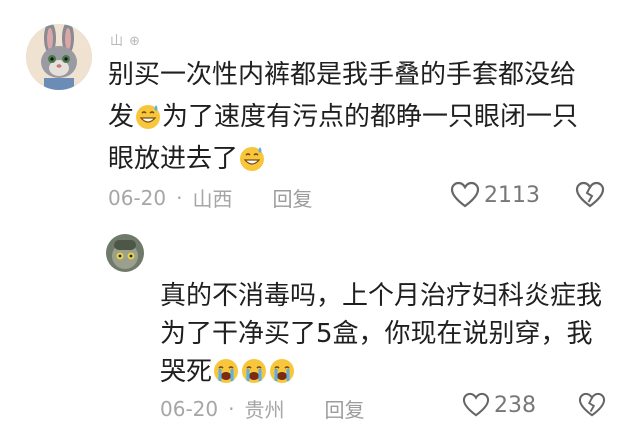  Describe the element at coordinates (173, 159) in the screenshot. I see `comment-text-segment: 眼放进去了` at that location.